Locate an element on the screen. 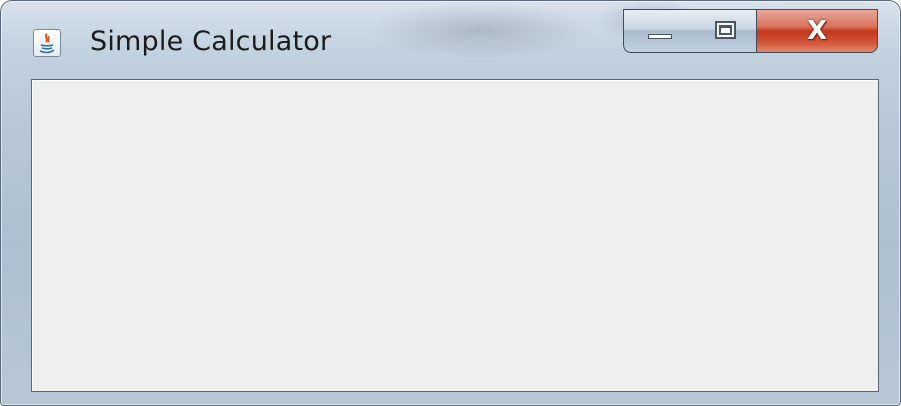  close-button: X is located at coordinates (817, 31).